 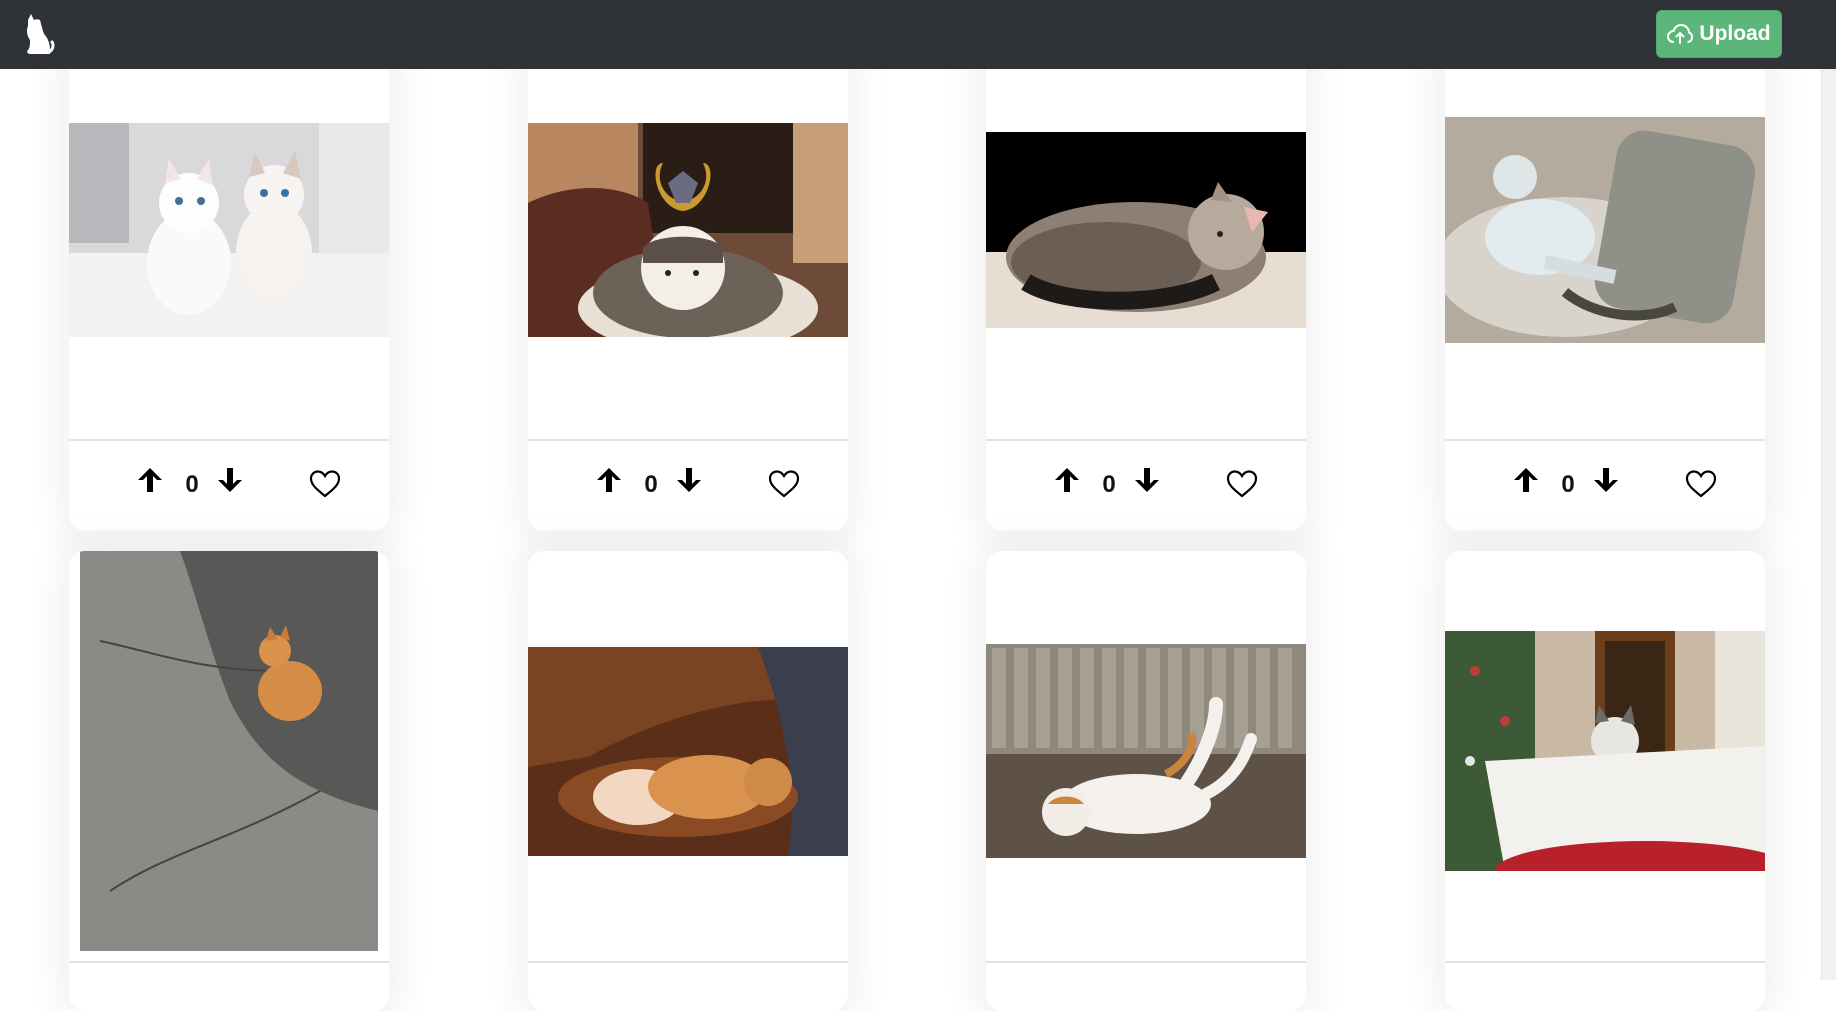 I want to click on navbar: Upload, so click(x=918, y=34).